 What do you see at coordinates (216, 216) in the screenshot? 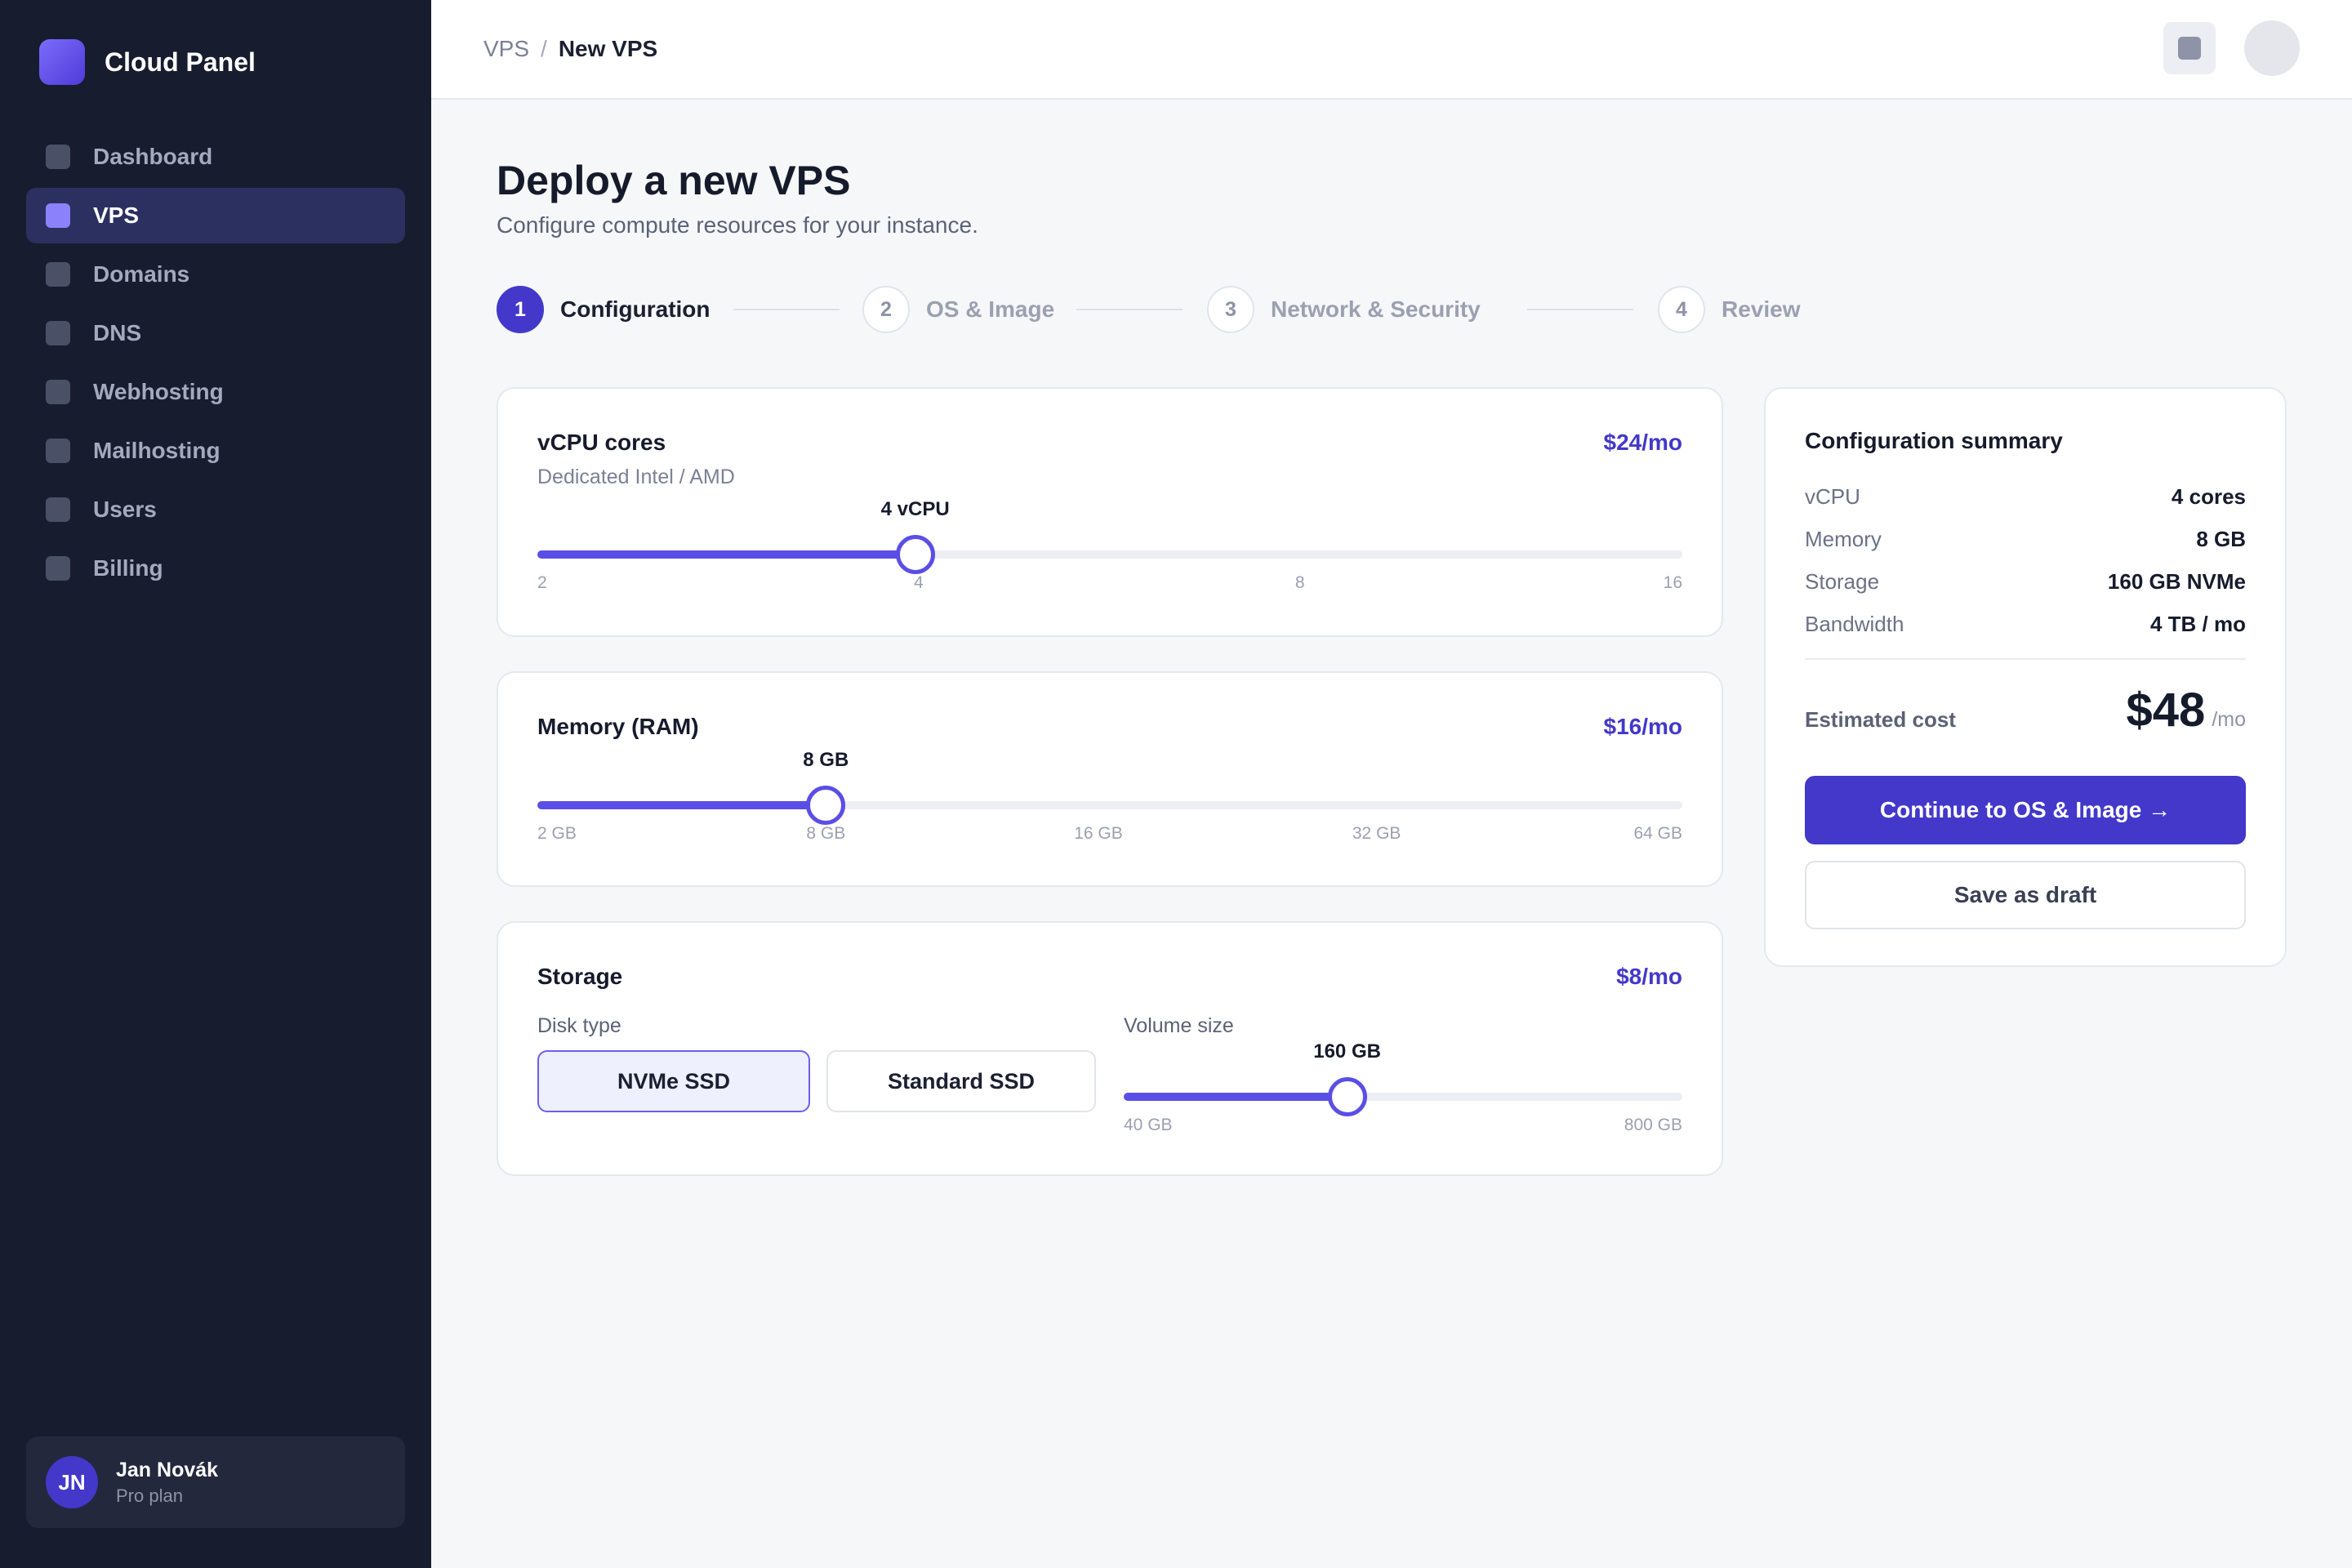
I see `sidebar-item-vps: VPS` at bounding box center [216, 216].